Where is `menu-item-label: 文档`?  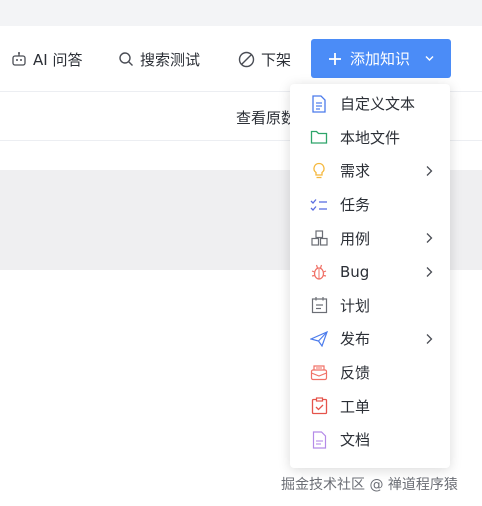 menu-item-label: 文档 is located at coordinates (355, 440).